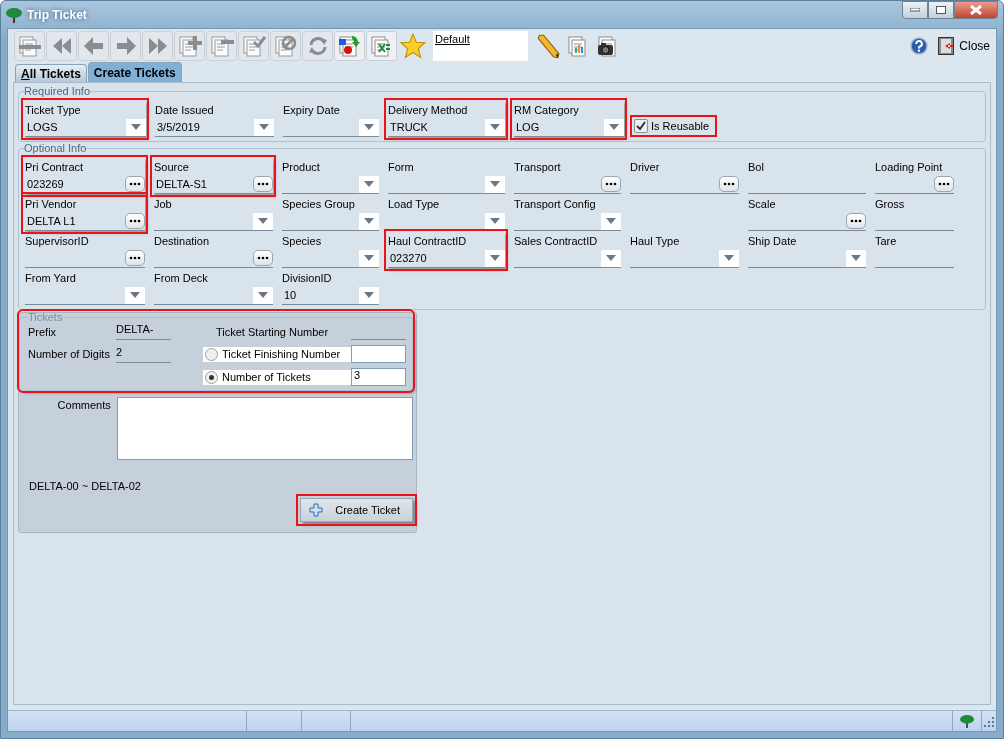 Image resolution: width=1004 pixels, height=739 pixels. I want to click on field-label: Driver, so click(645, 167).